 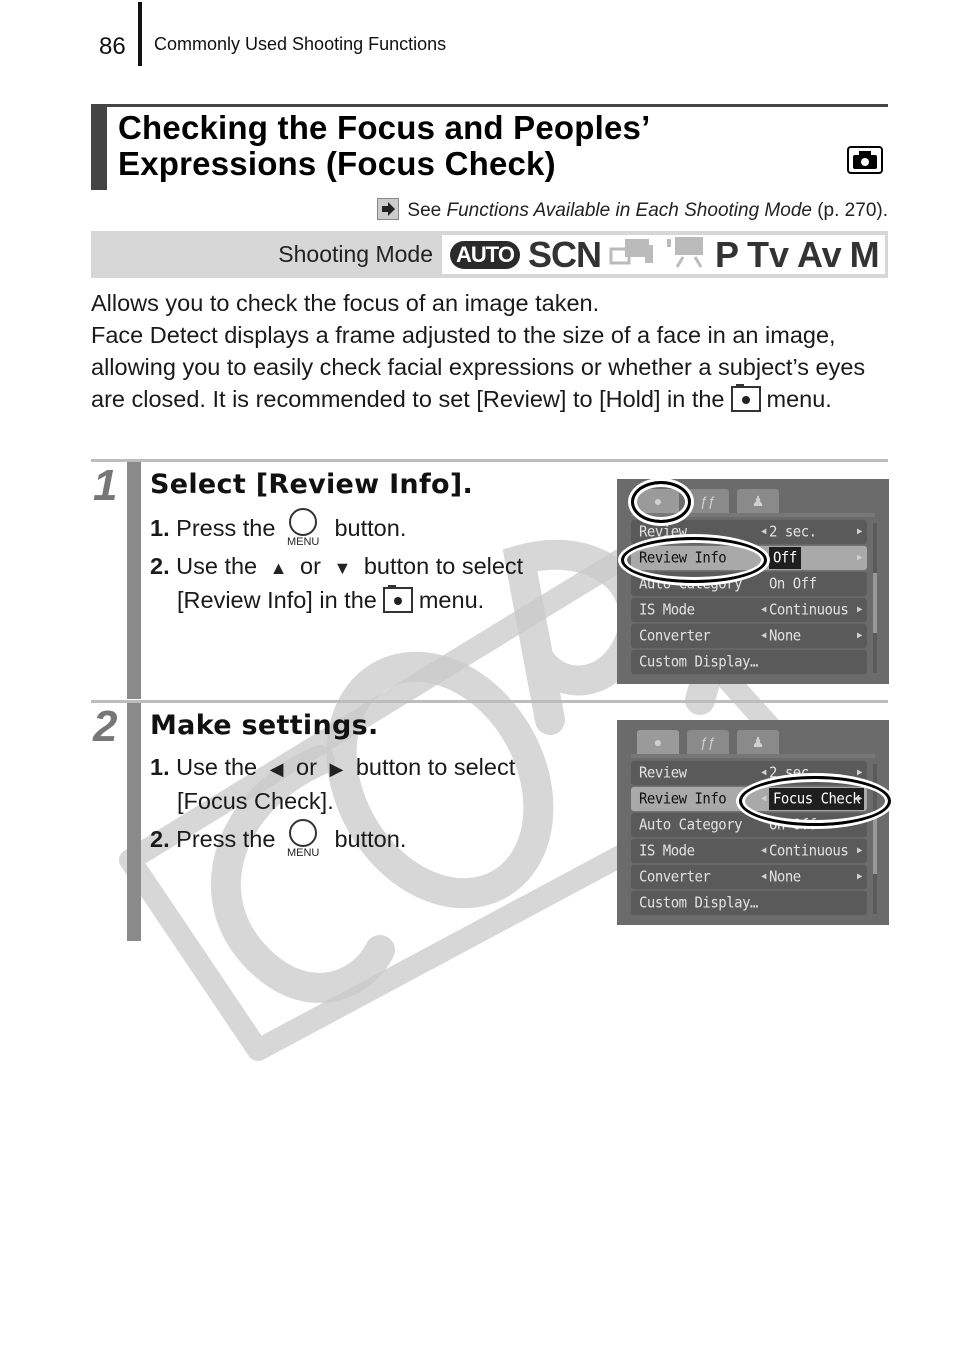 I want to click on title-side-bar, so click(x=99, y=147).